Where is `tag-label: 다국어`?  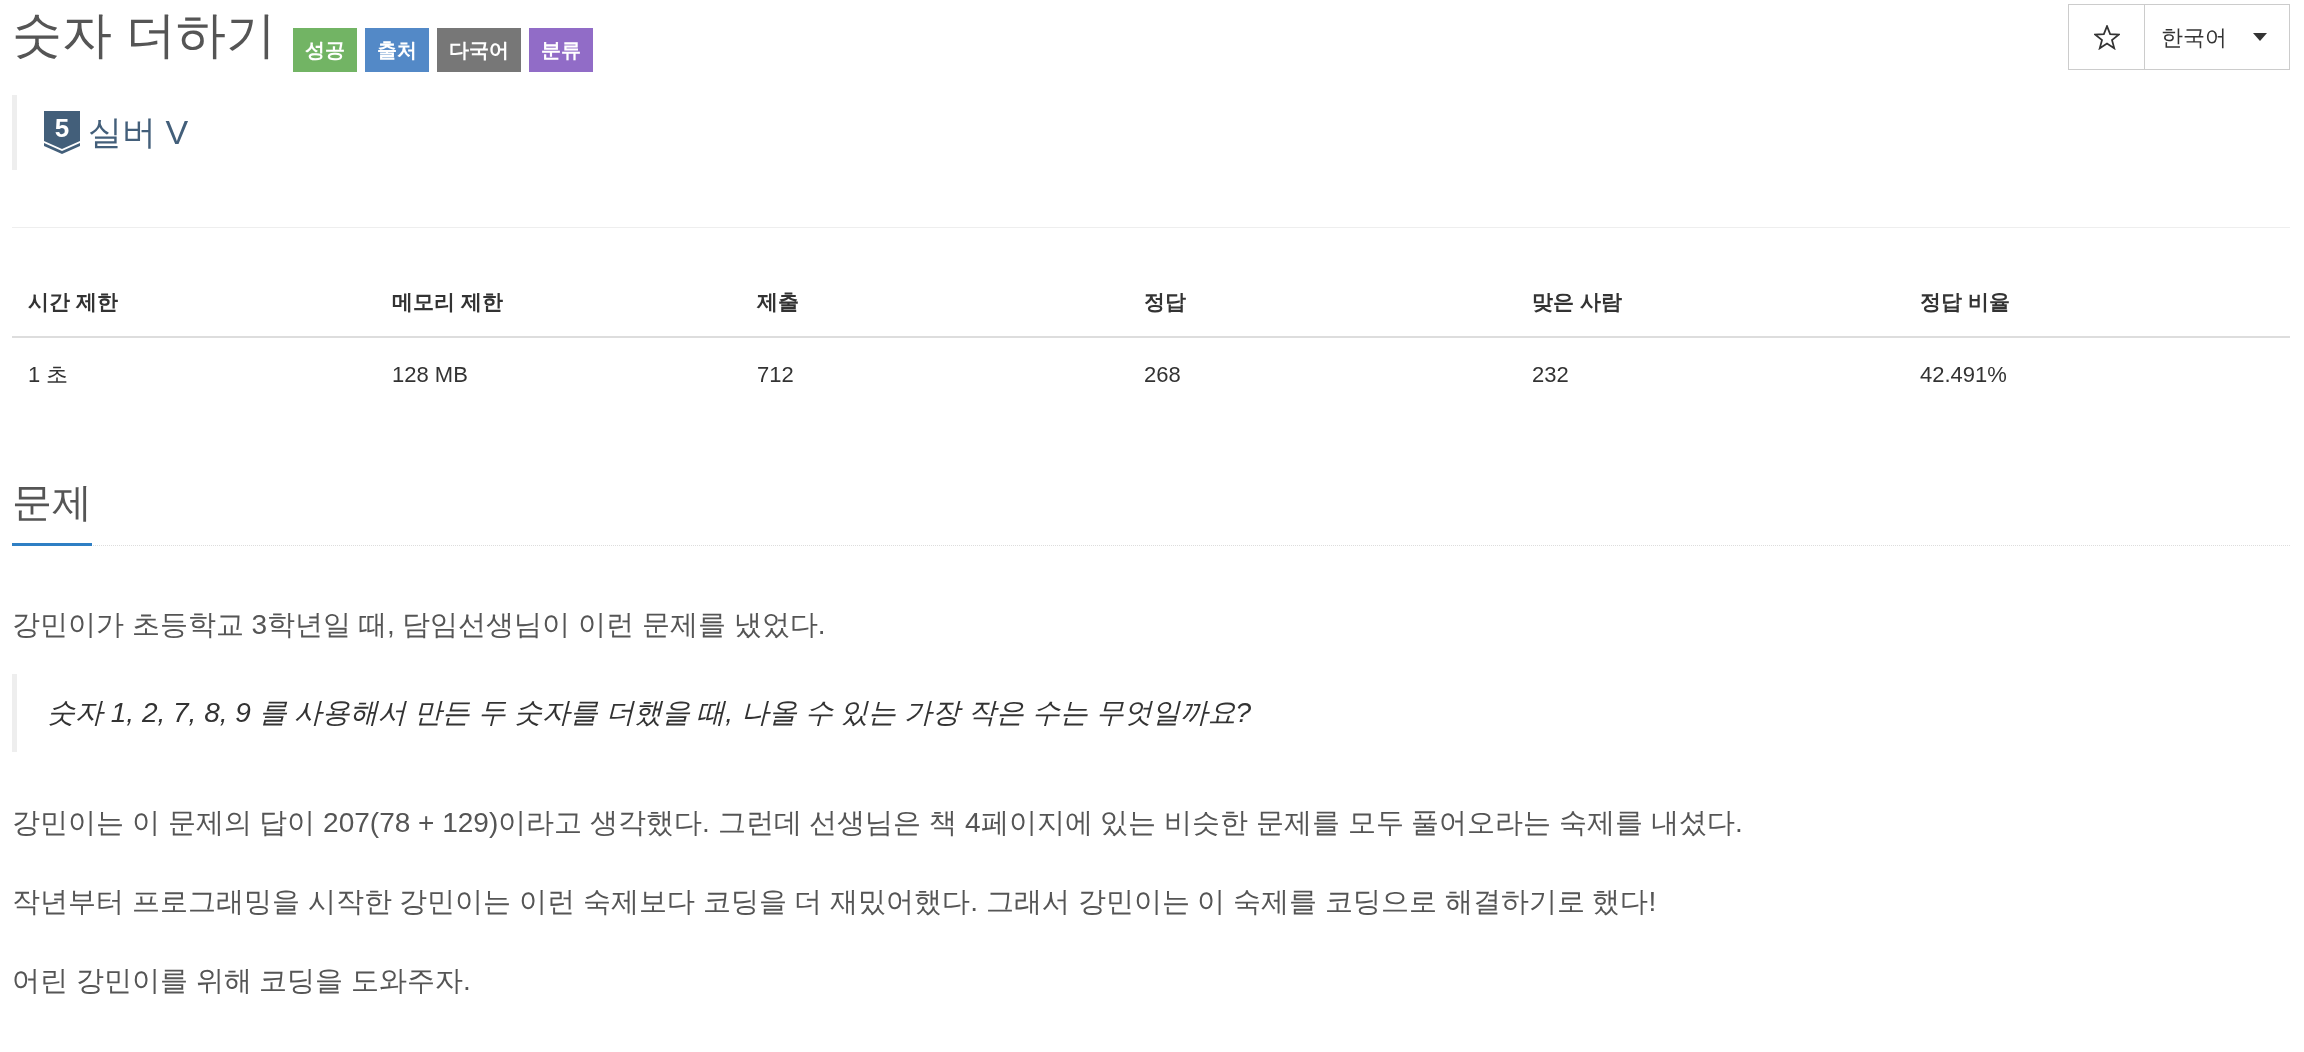 tag-label: 다국어 is located at coordinates (478, 50).